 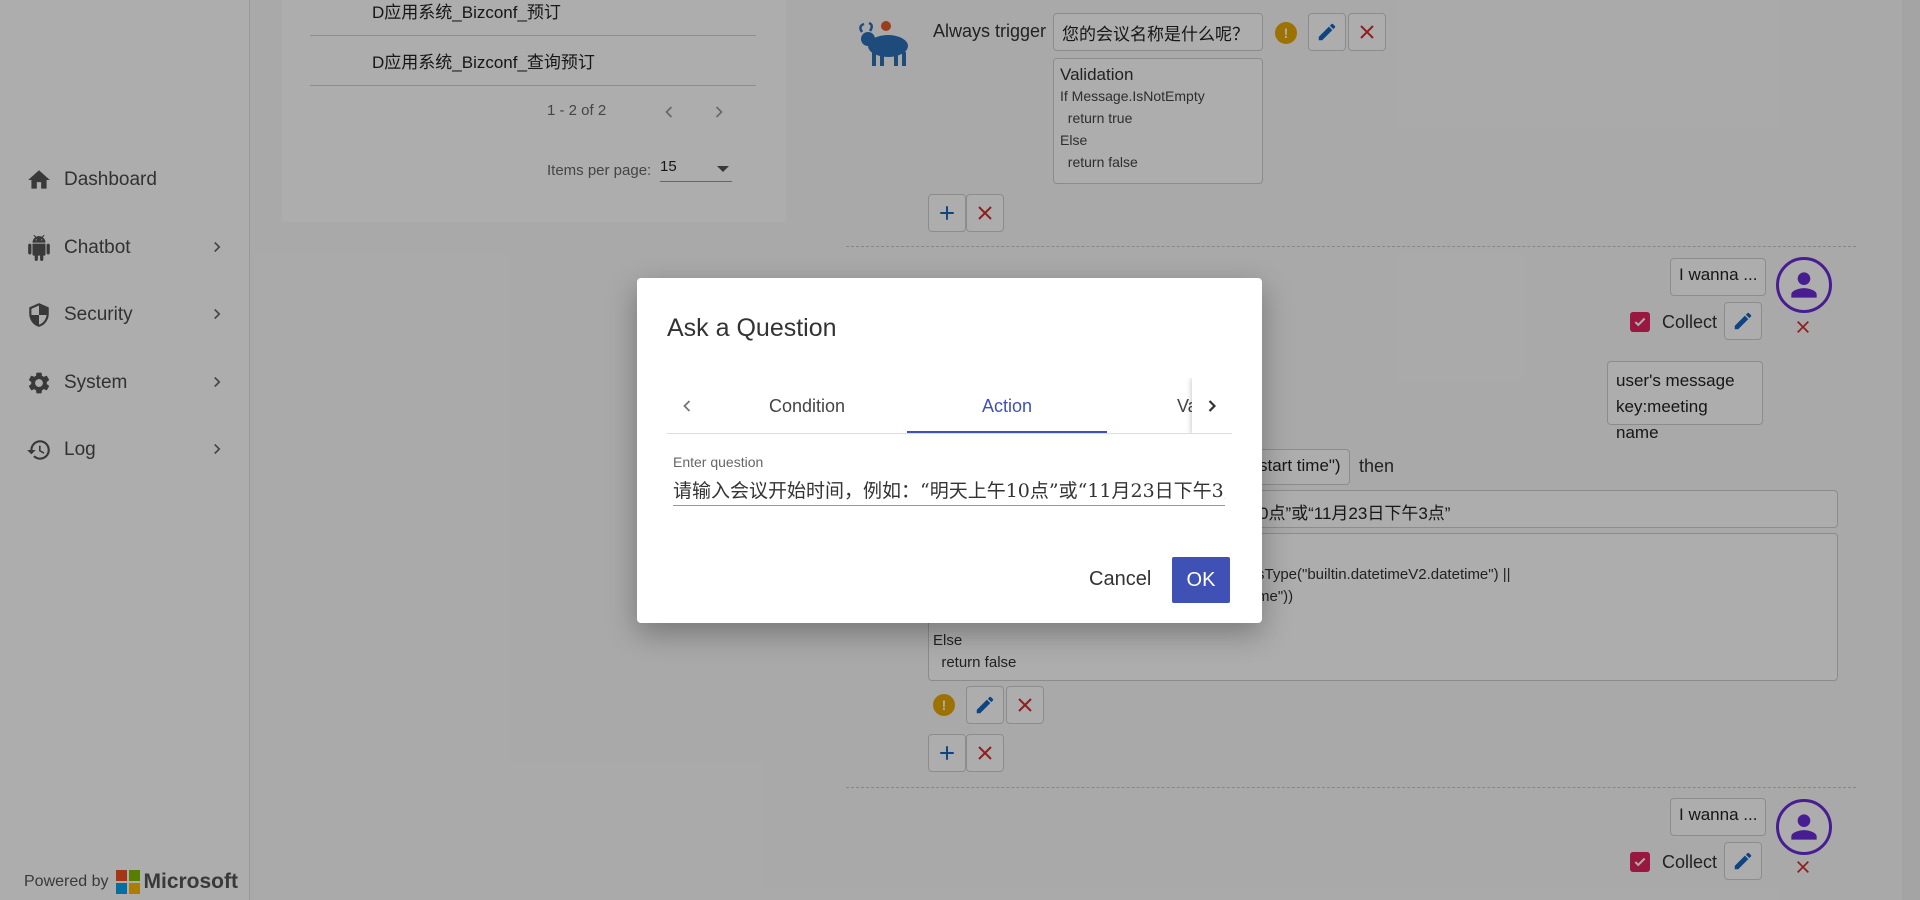 What do you see at coordinates (1120, 579) in the screenshot?
I see `cancel-button: Cancel` at bounding box center [1120, 579].